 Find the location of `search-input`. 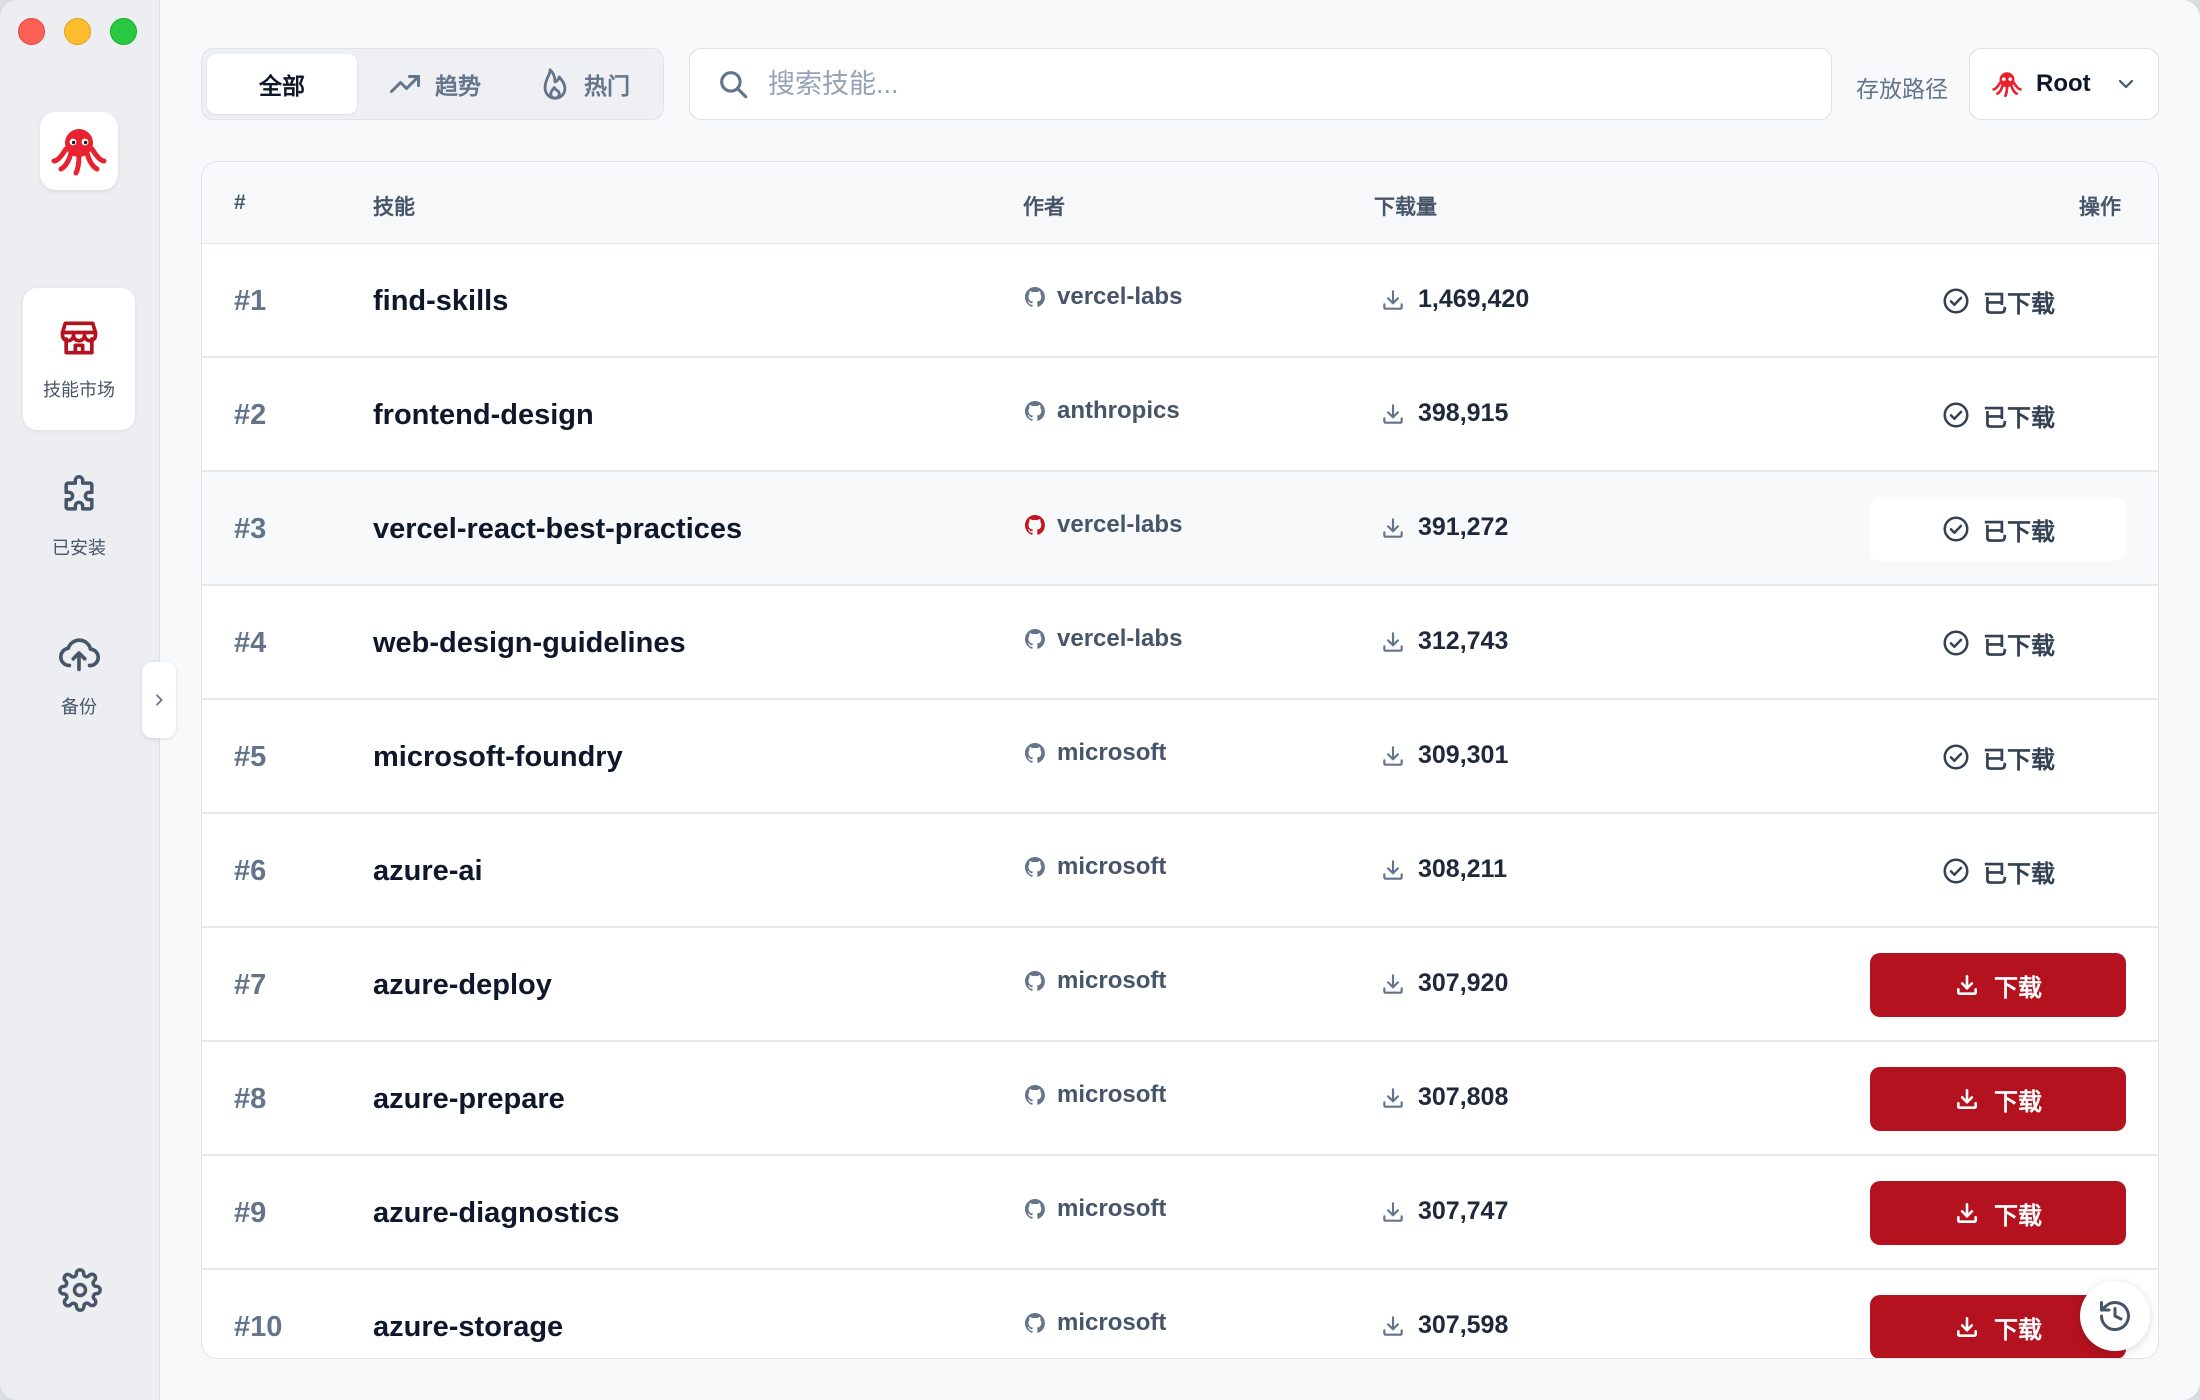

search-input is located at coordinates (1299, 84).